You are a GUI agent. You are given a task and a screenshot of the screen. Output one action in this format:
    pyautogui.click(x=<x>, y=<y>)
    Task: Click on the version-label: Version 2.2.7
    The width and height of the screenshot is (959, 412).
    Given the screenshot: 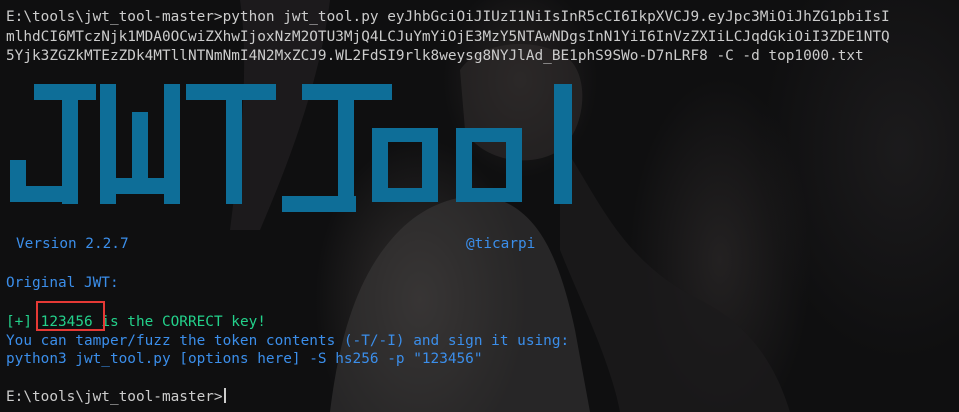 What is the action you would take?
    pyautogui.click(x=72, y=244)
    